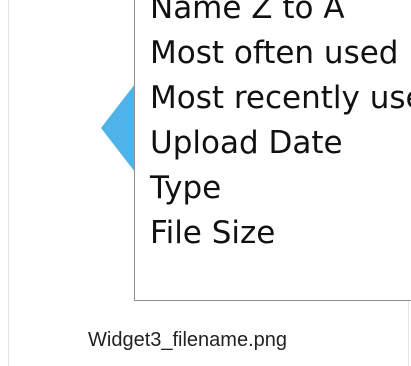 This screenshot has width=411, height=366. Describe the element at coordinates (280, 53) in the screenshot. I see `sort-option-most-often-used: Most often used` at that location.